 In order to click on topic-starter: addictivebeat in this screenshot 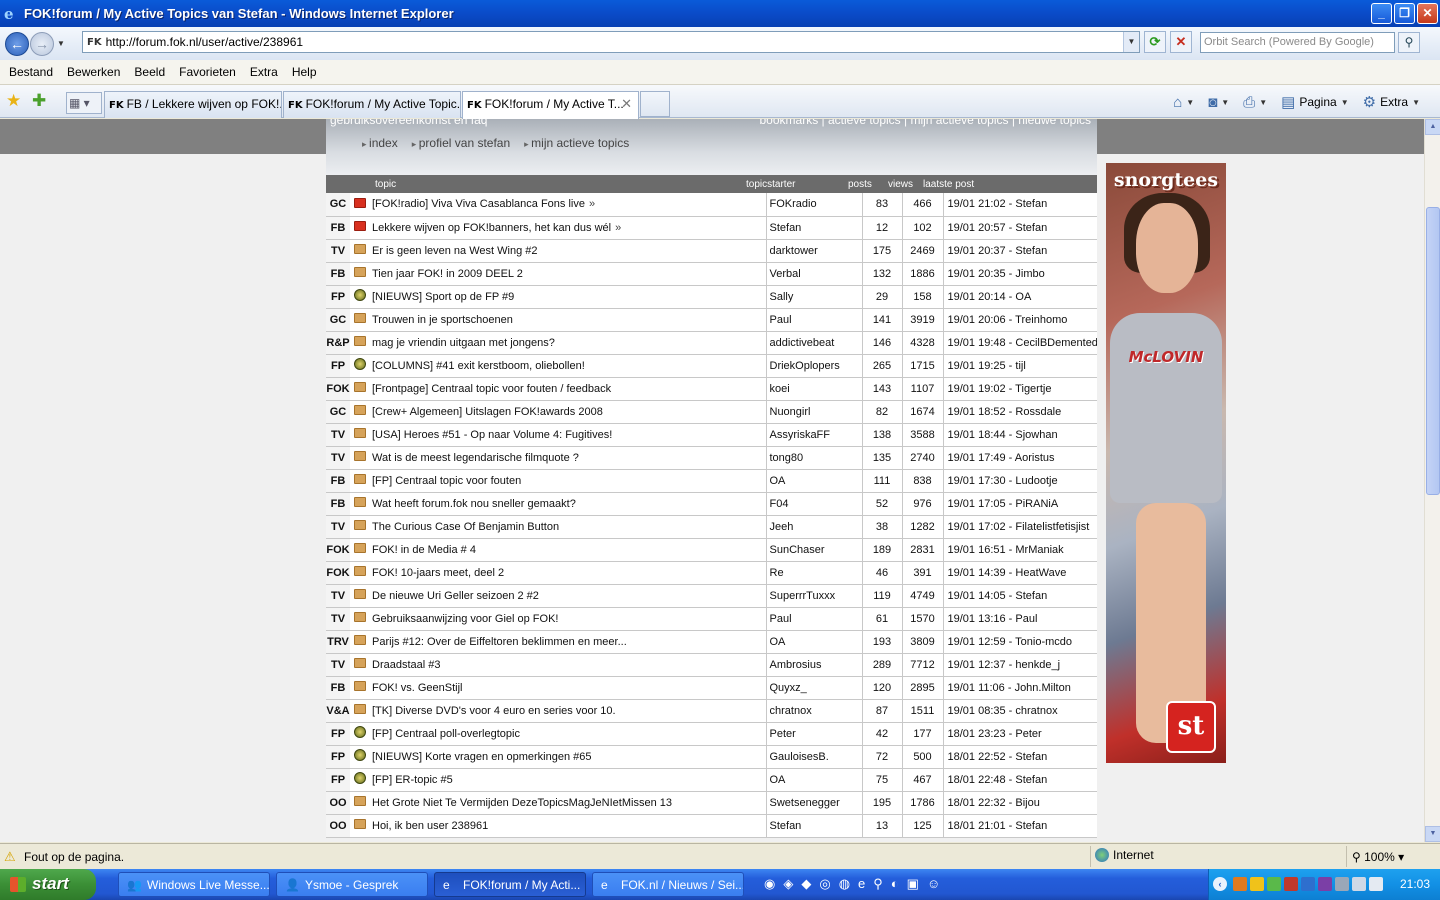, I will do `click(814, 343)`.